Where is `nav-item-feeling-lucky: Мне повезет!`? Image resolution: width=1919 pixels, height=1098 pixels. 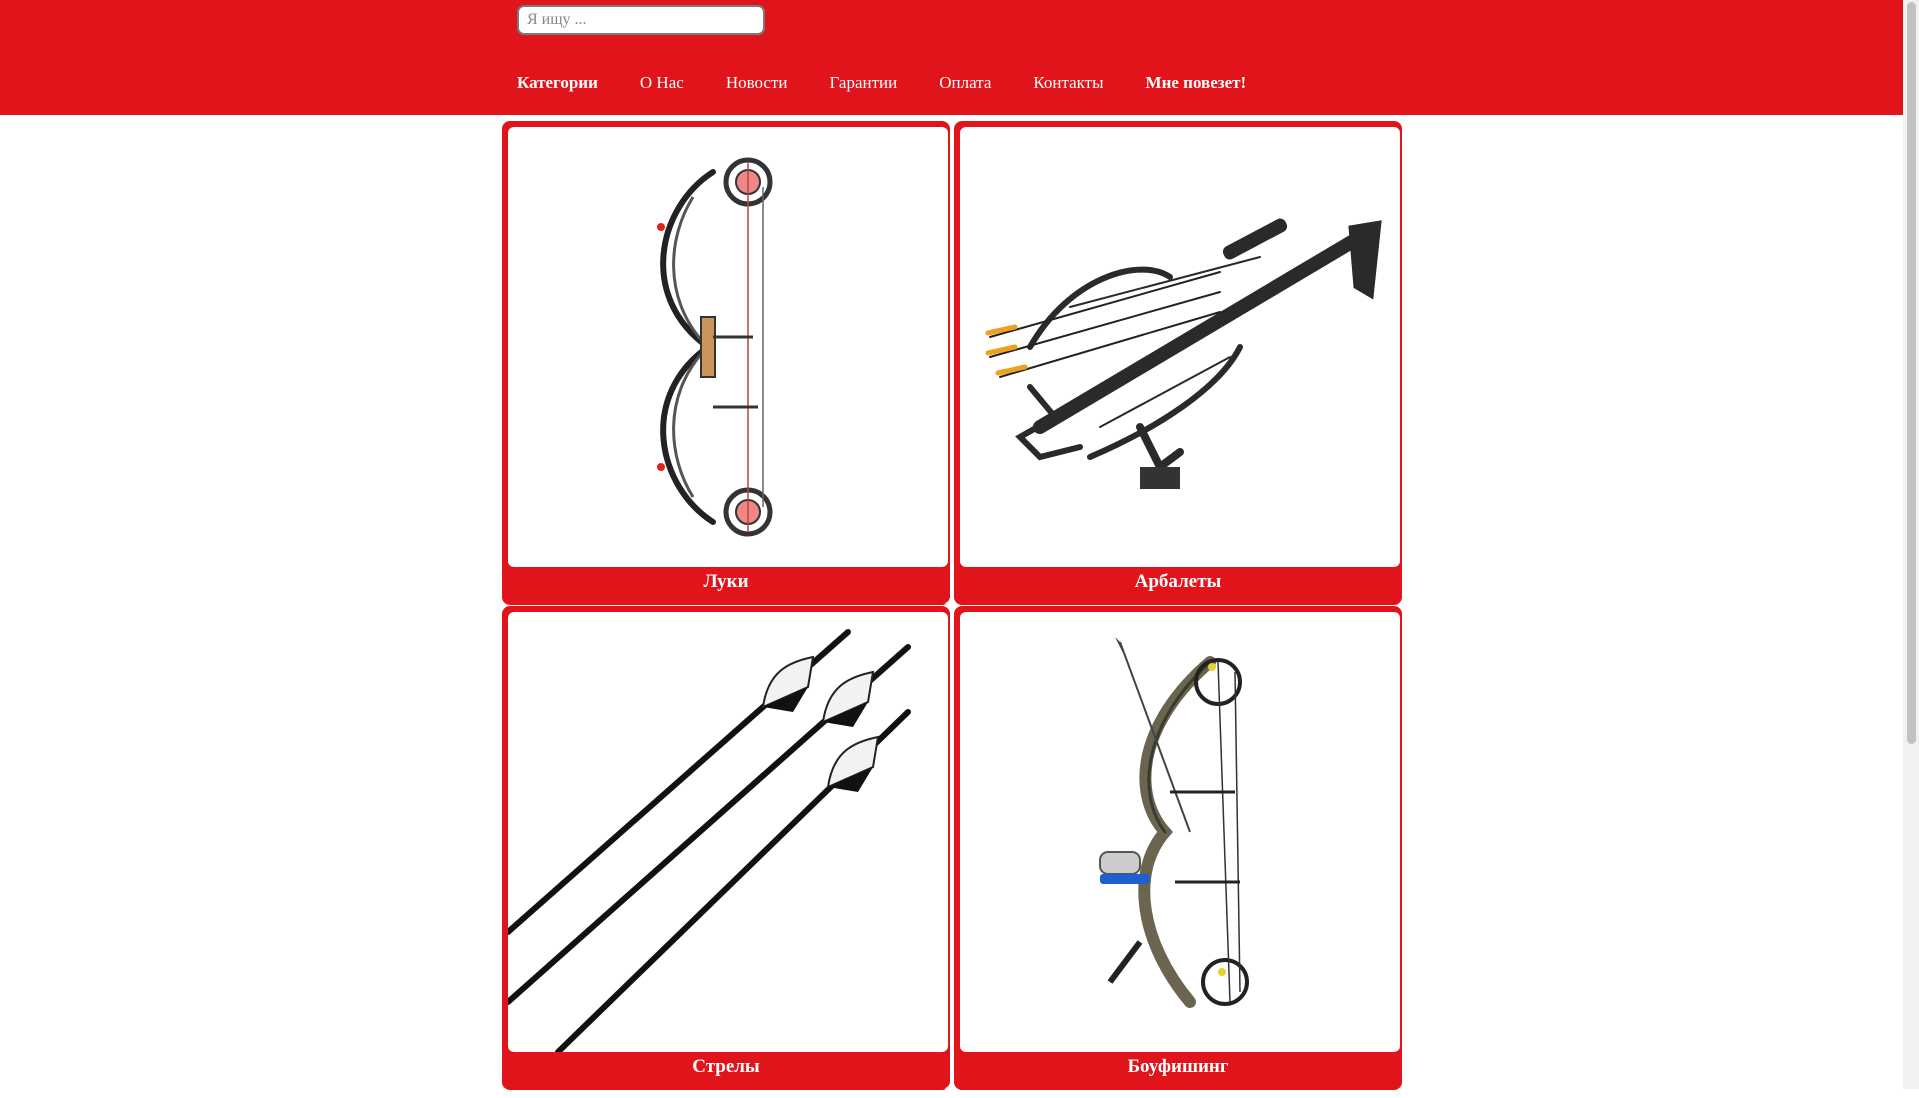 nav-item-feeling-lucky: Мне повезет! is located at coordinates (1196, 83).